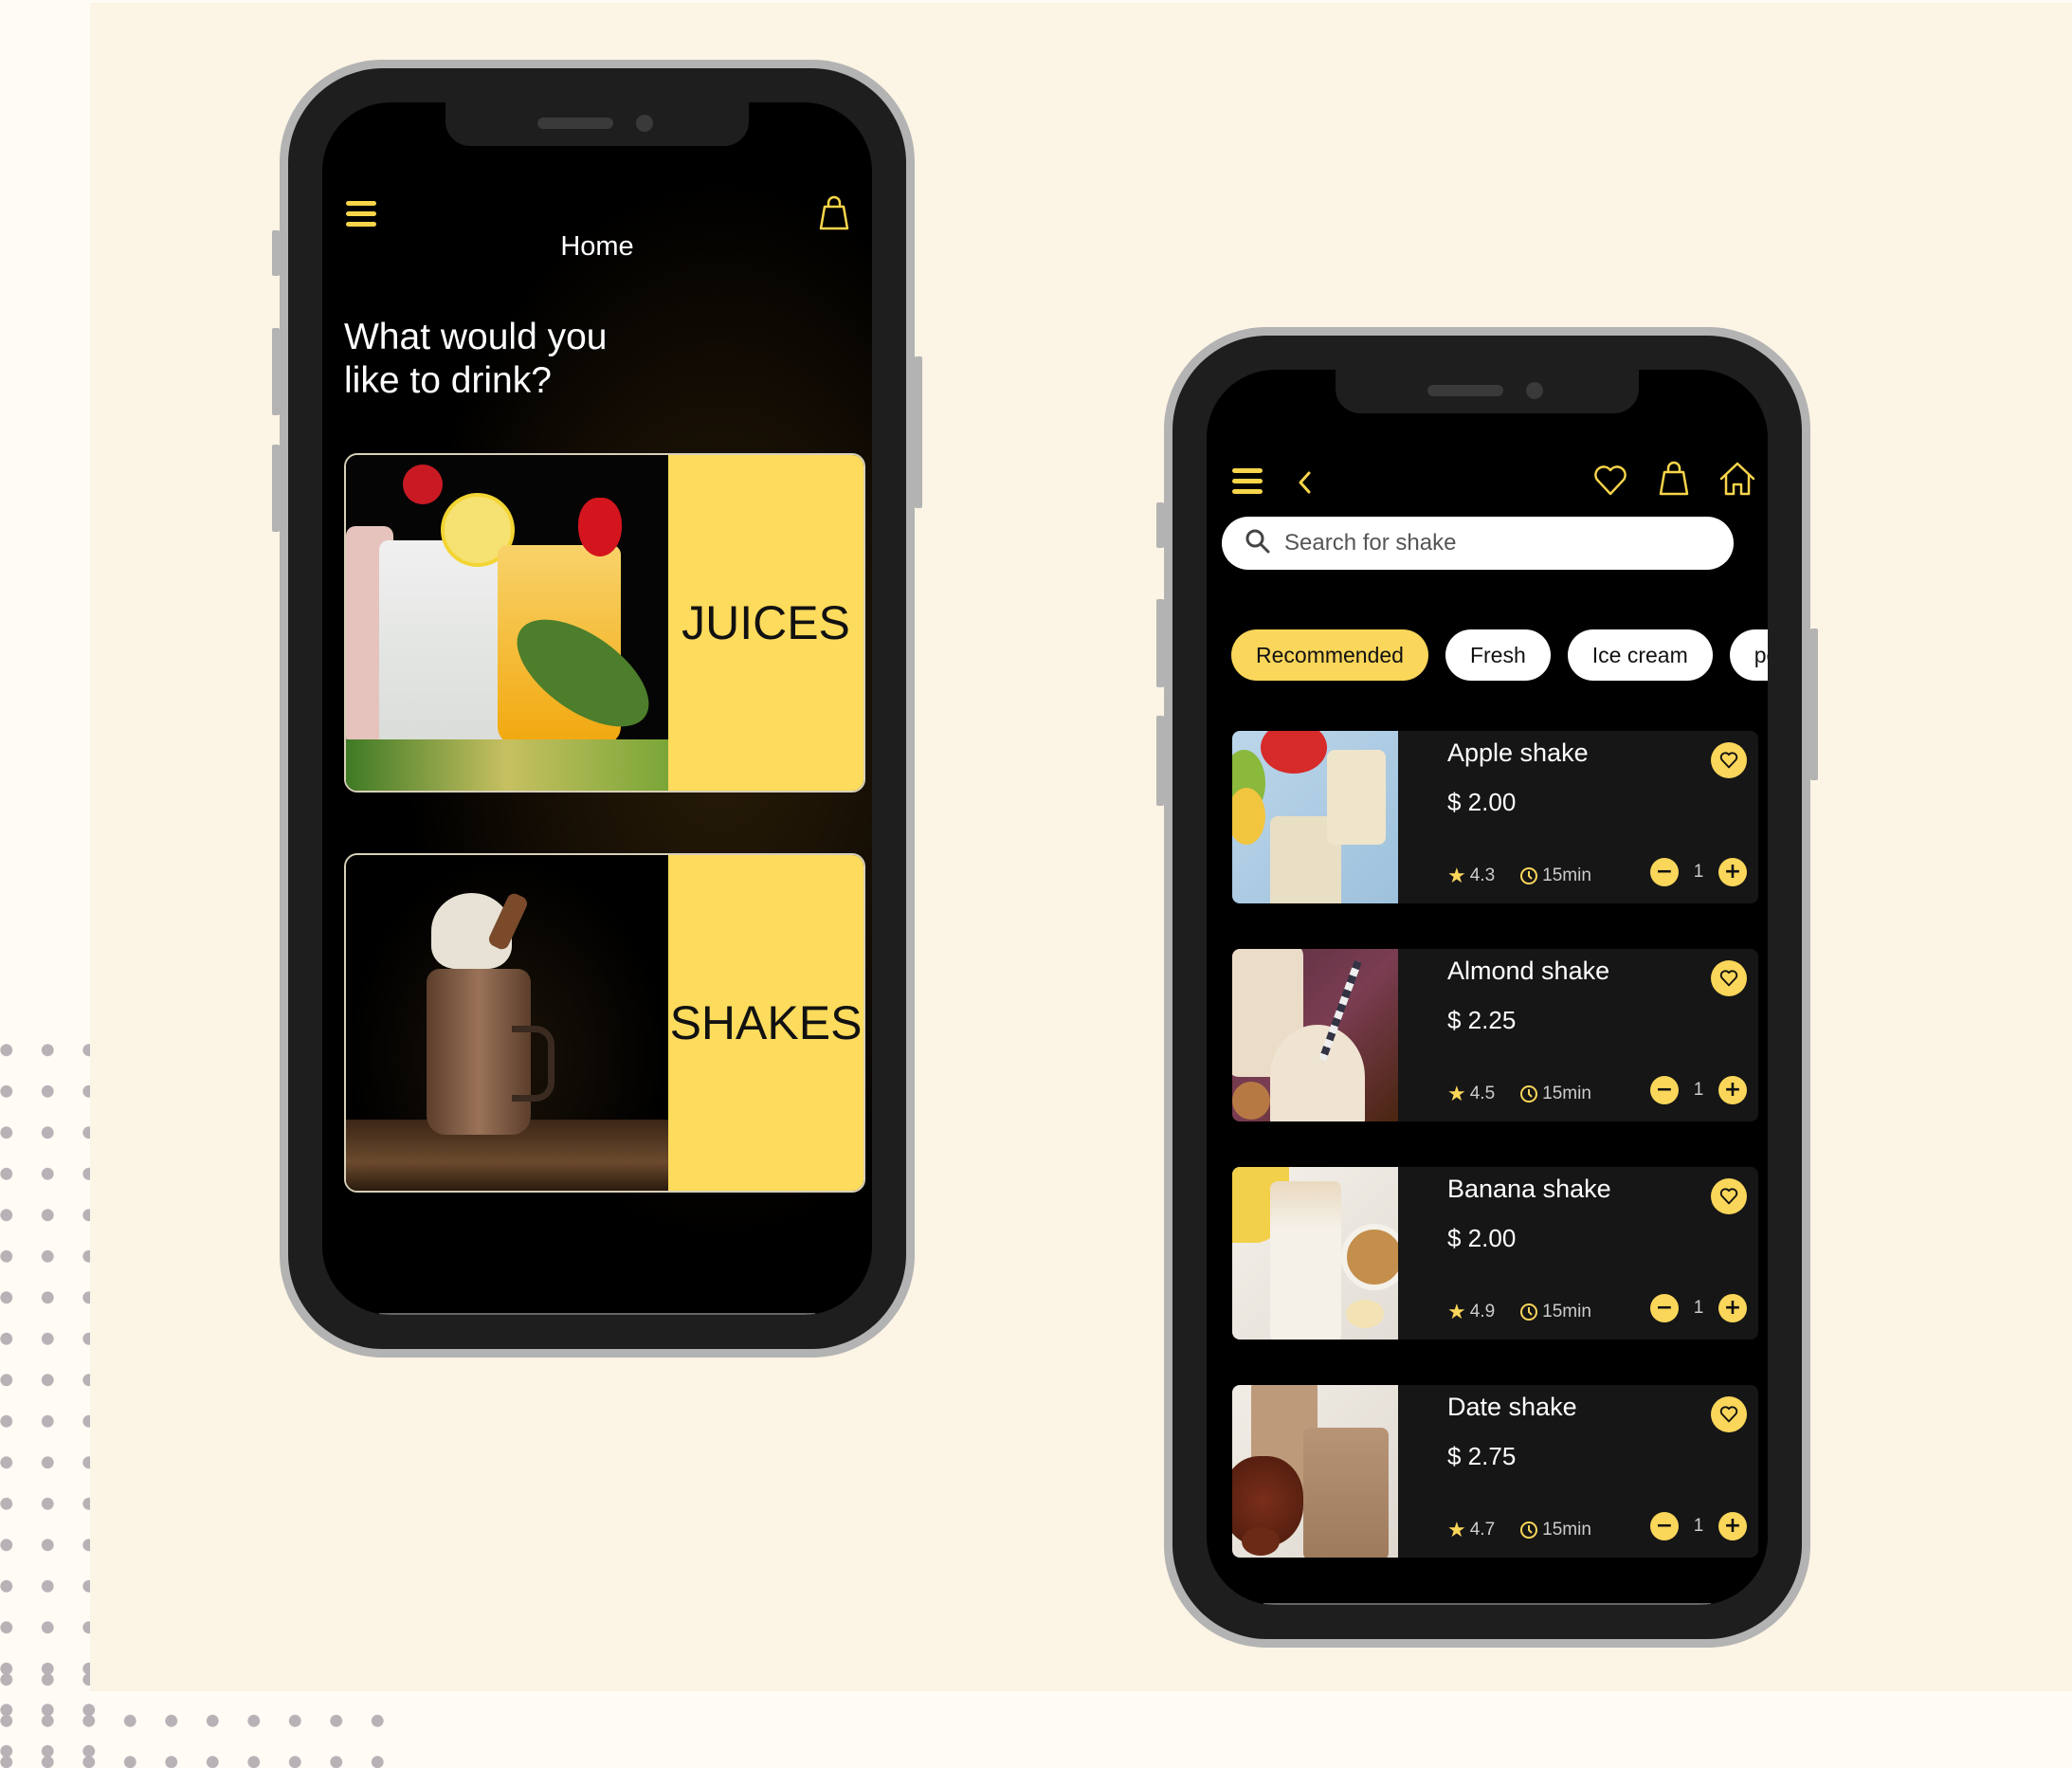  I want to click on headline-line: What would you, so click(476, 337).